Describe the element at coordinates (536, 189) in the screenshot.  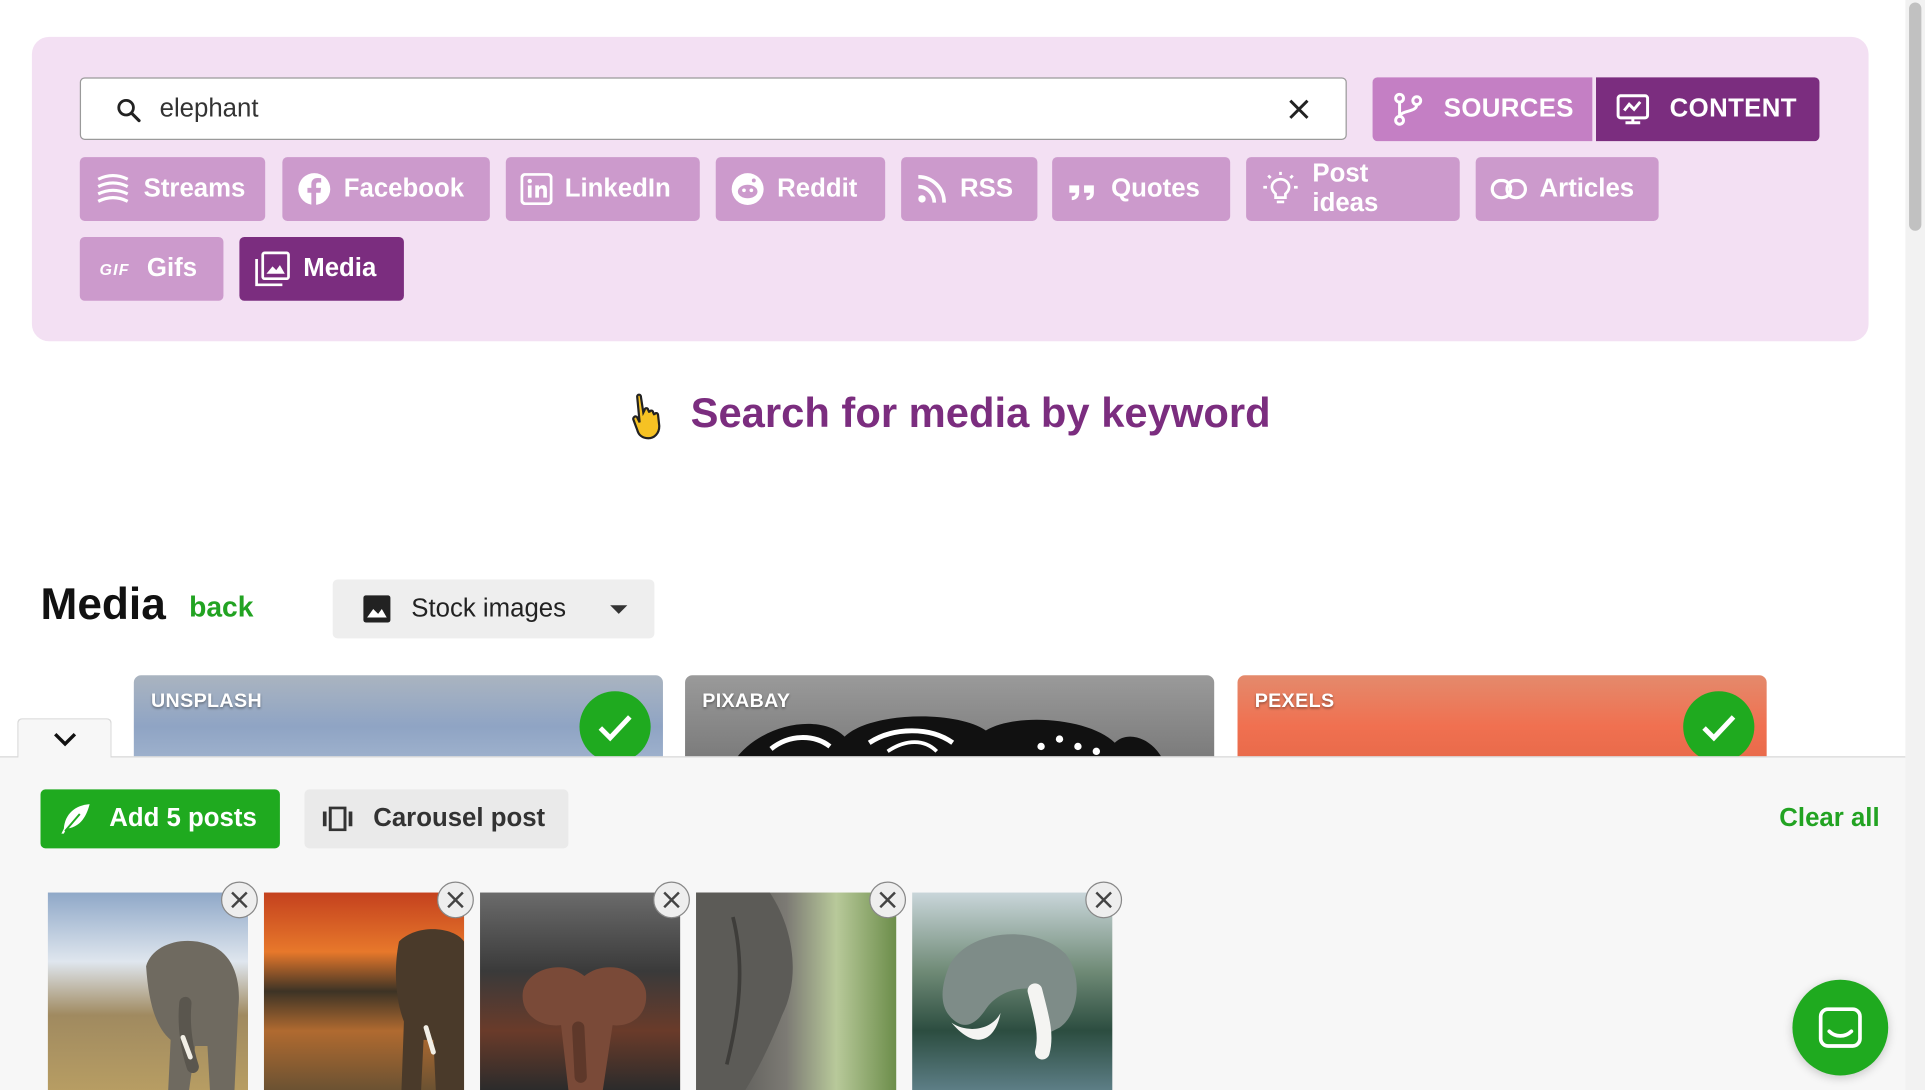
I see `linkedin-icon` at that location.